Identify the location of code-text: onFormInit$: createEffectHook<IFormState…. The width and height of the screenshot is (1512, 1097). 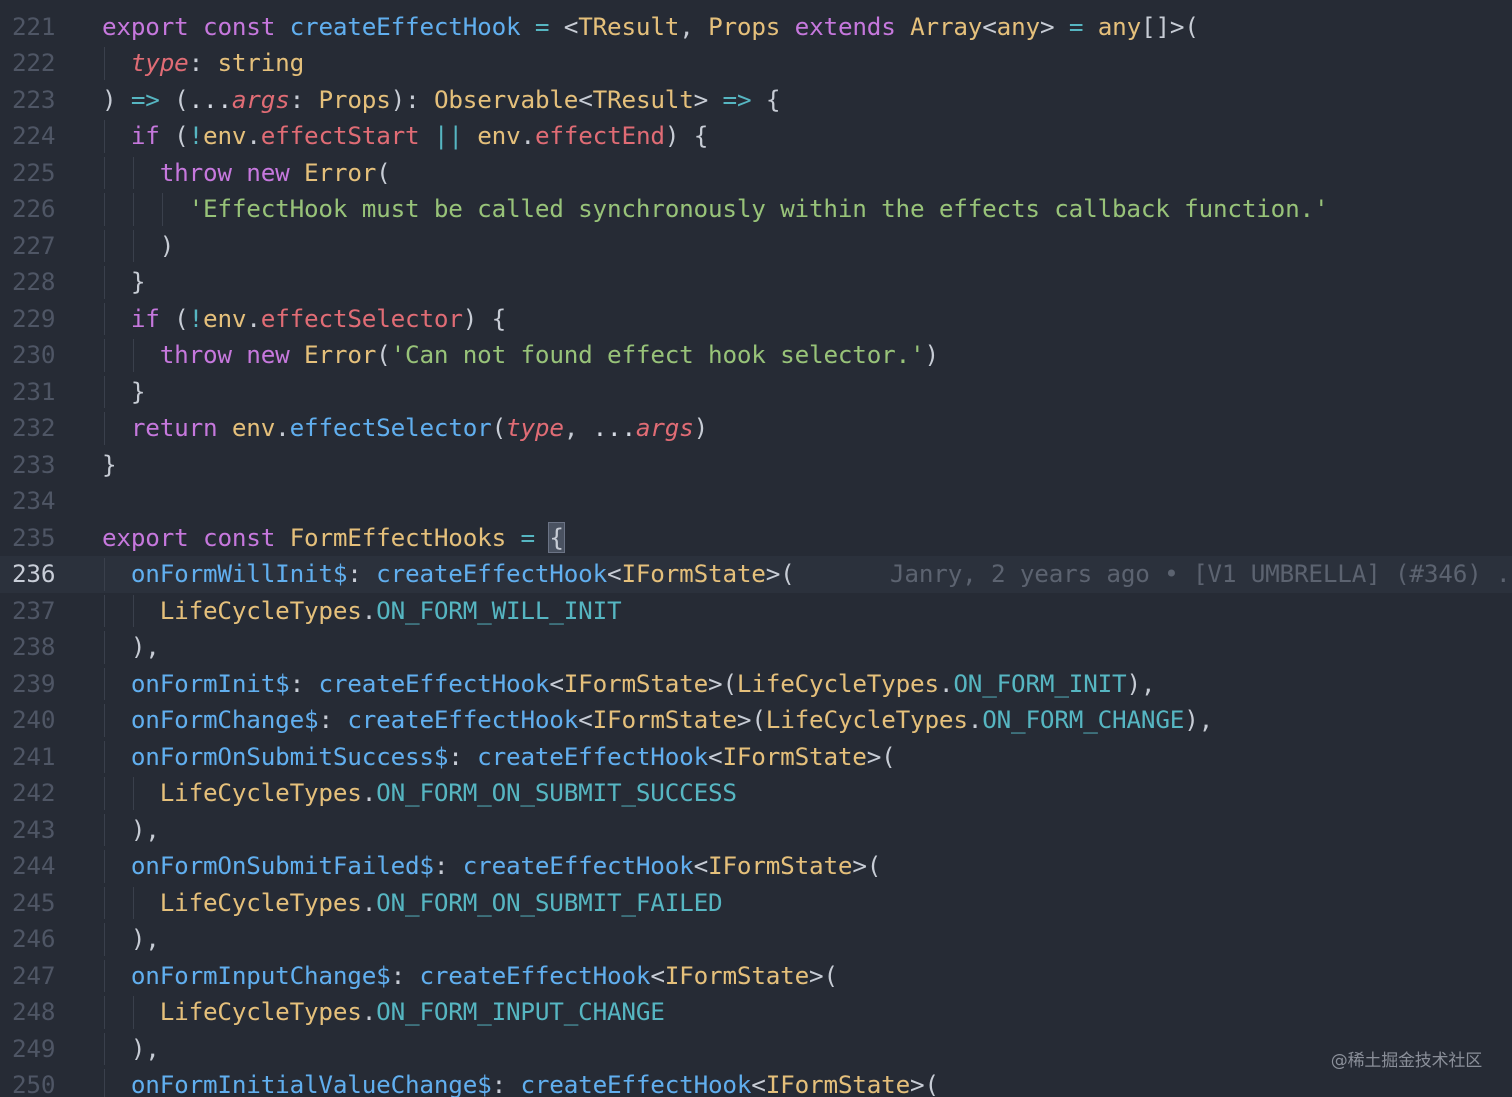
(629, 684).